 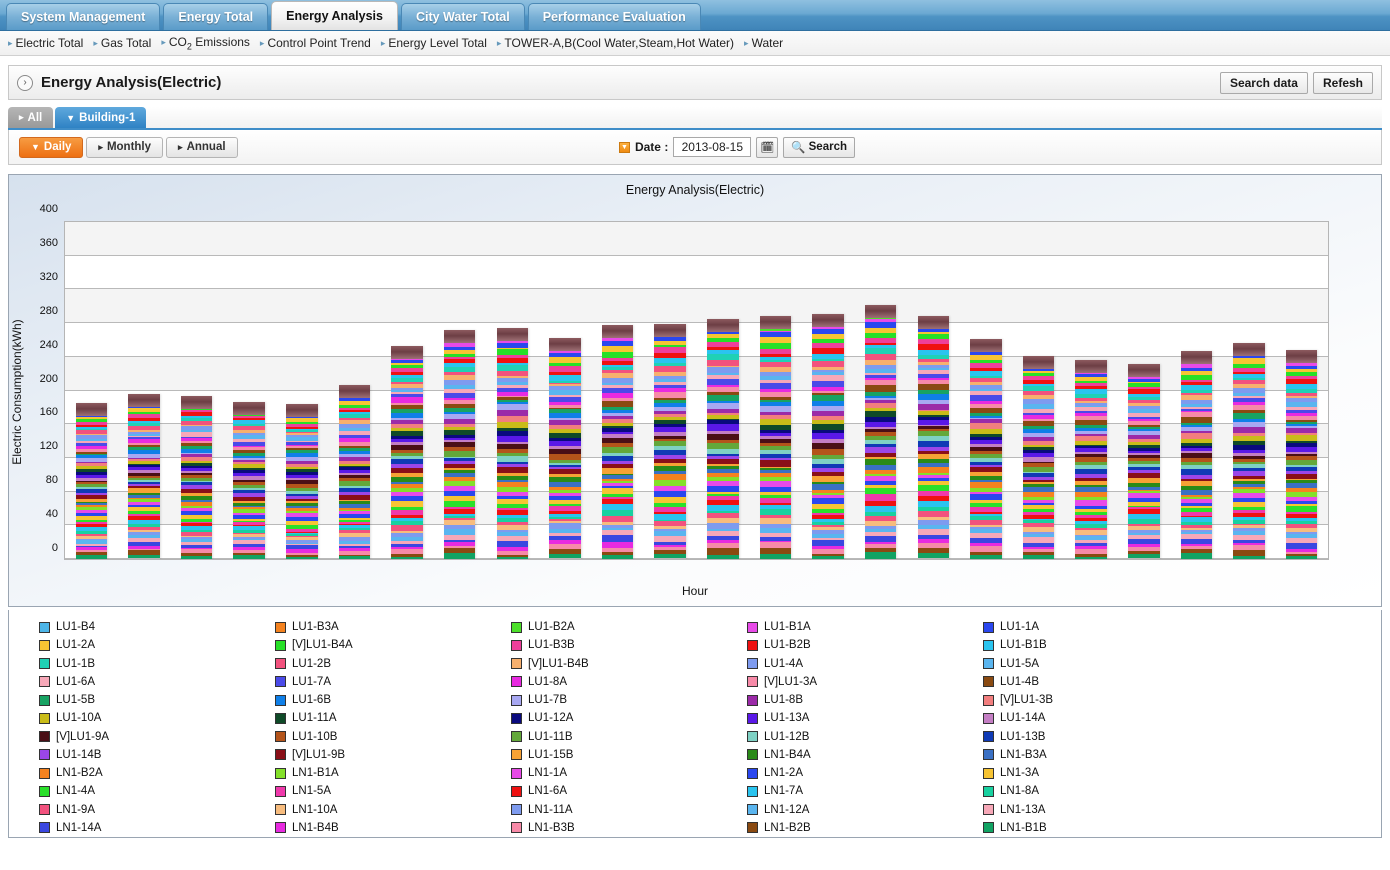 I want to click on legend-item: LU1-13A, so click(x=865, y=718).